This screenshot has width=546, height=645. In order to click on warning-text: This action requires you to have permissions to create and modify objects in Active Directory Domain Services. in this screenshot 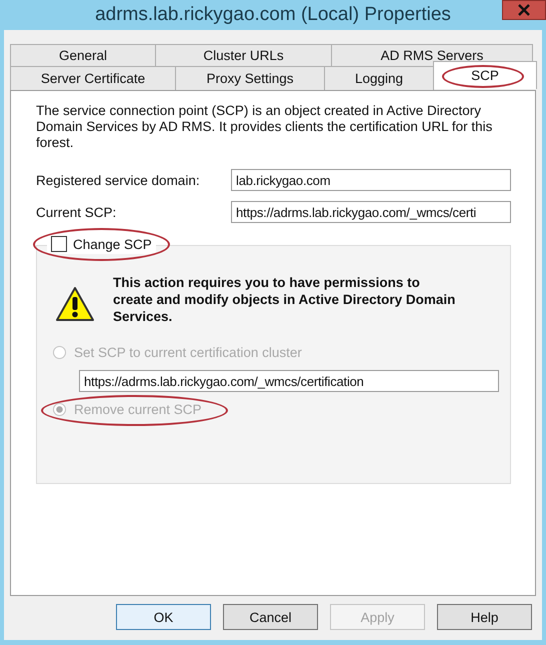, I will do `click(284, 299)`.